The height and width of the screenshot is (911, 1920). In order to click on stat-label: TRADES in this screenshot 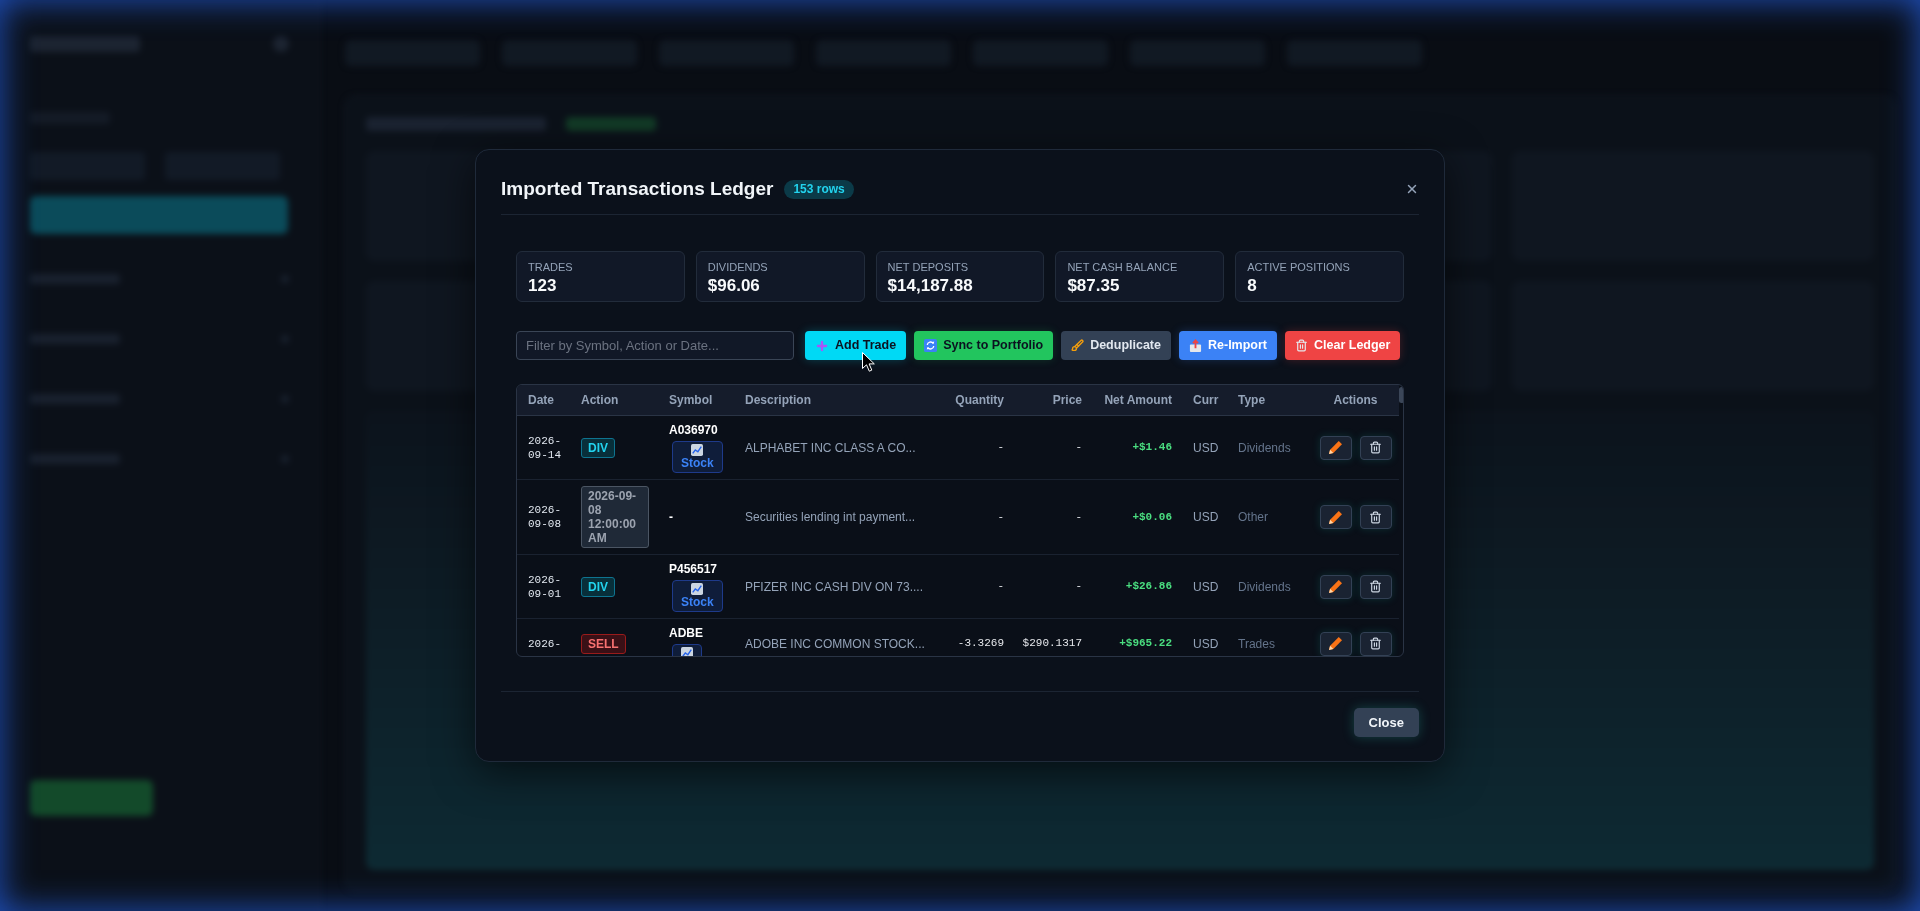, I will do `click(550, 267)`.